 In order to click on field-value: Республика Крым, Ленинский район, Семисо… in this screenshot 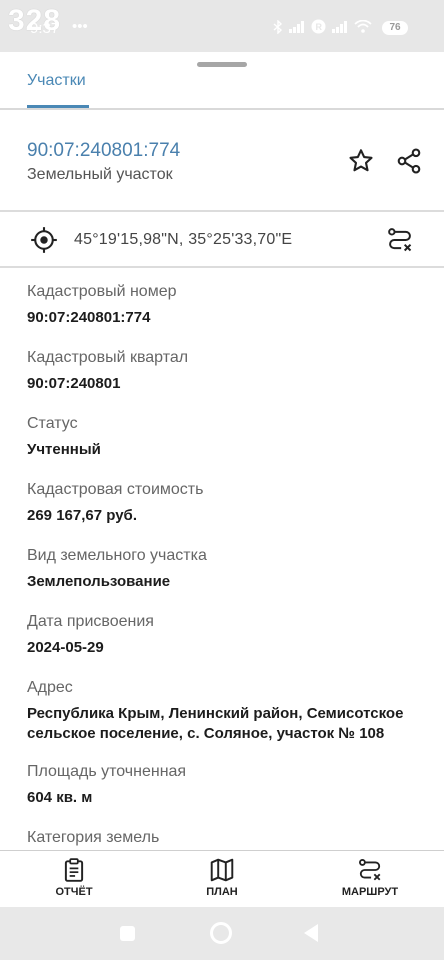, I will do `click(215, 723)`.